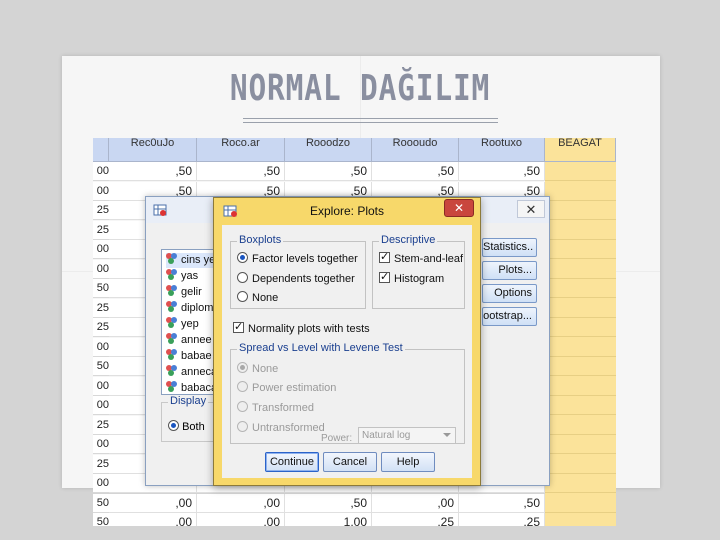  What do you see at coordinates (509, 247) in the screenshot?
I see `statistics-button: Statistics..` at bounding box center [509, 247].